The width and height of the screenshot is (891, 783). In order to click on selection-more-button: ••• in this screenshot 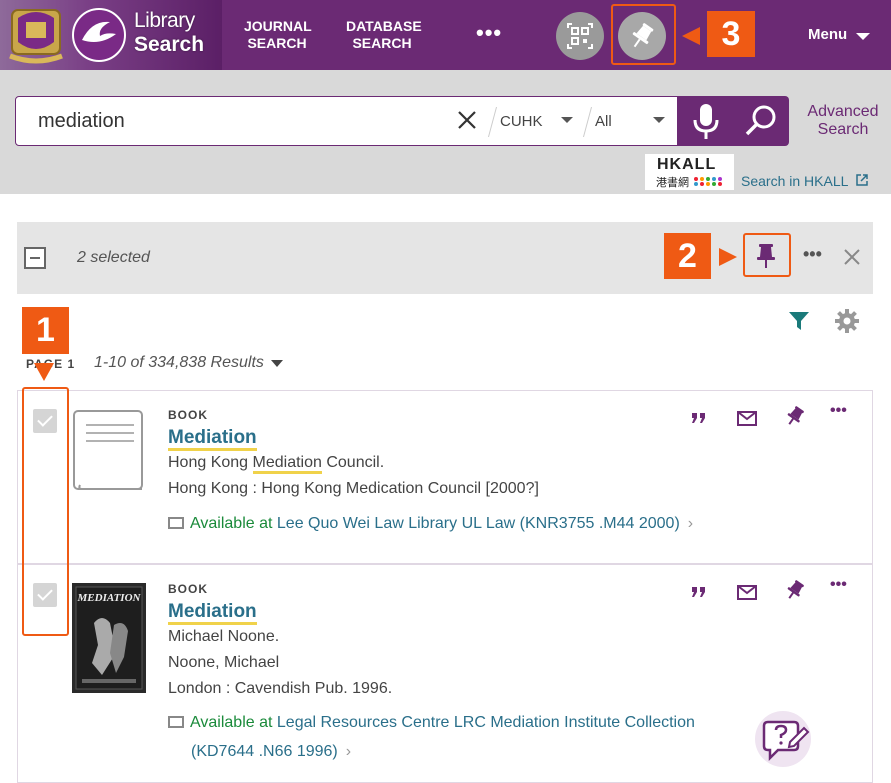, I will do `click(812, 254)`.